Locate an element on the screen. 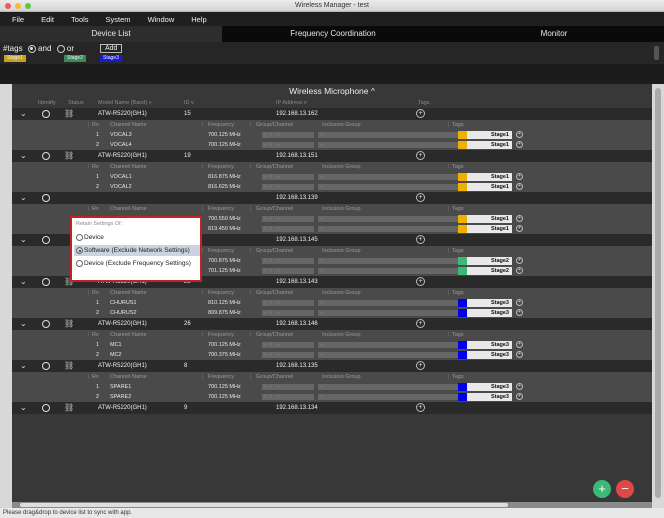 Image resolution: width=664 pixels, height=518 pixels. option-device: Device is located at coordinates (137, 237).